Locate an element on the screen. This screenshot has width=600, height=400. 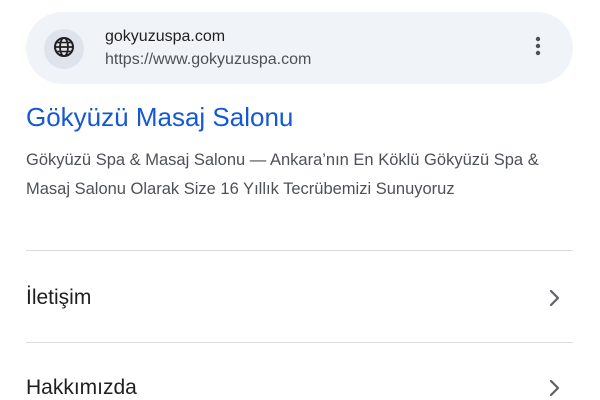
site-favicon is located at coordinates (64, 49).